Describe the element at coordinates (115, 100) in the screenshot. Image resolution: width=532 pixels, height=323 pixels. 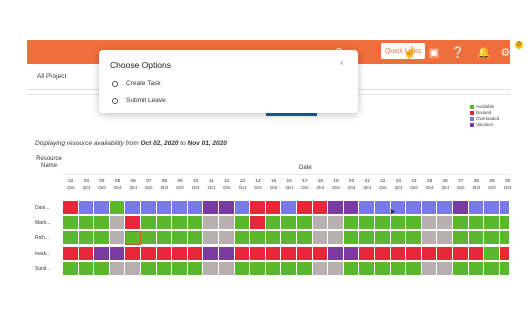
I see `radio-icon` at that location.